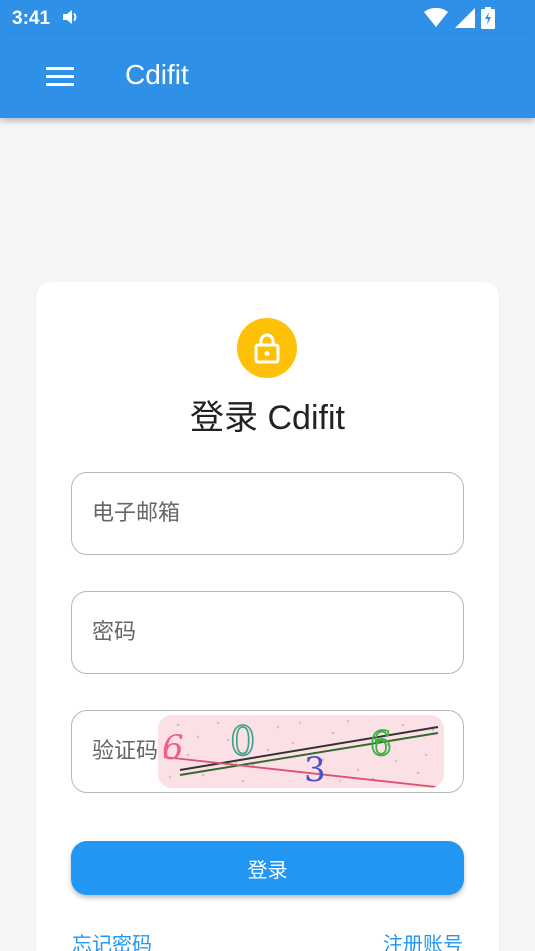  I want to click on captcha-char: 3, so click(315, 769).